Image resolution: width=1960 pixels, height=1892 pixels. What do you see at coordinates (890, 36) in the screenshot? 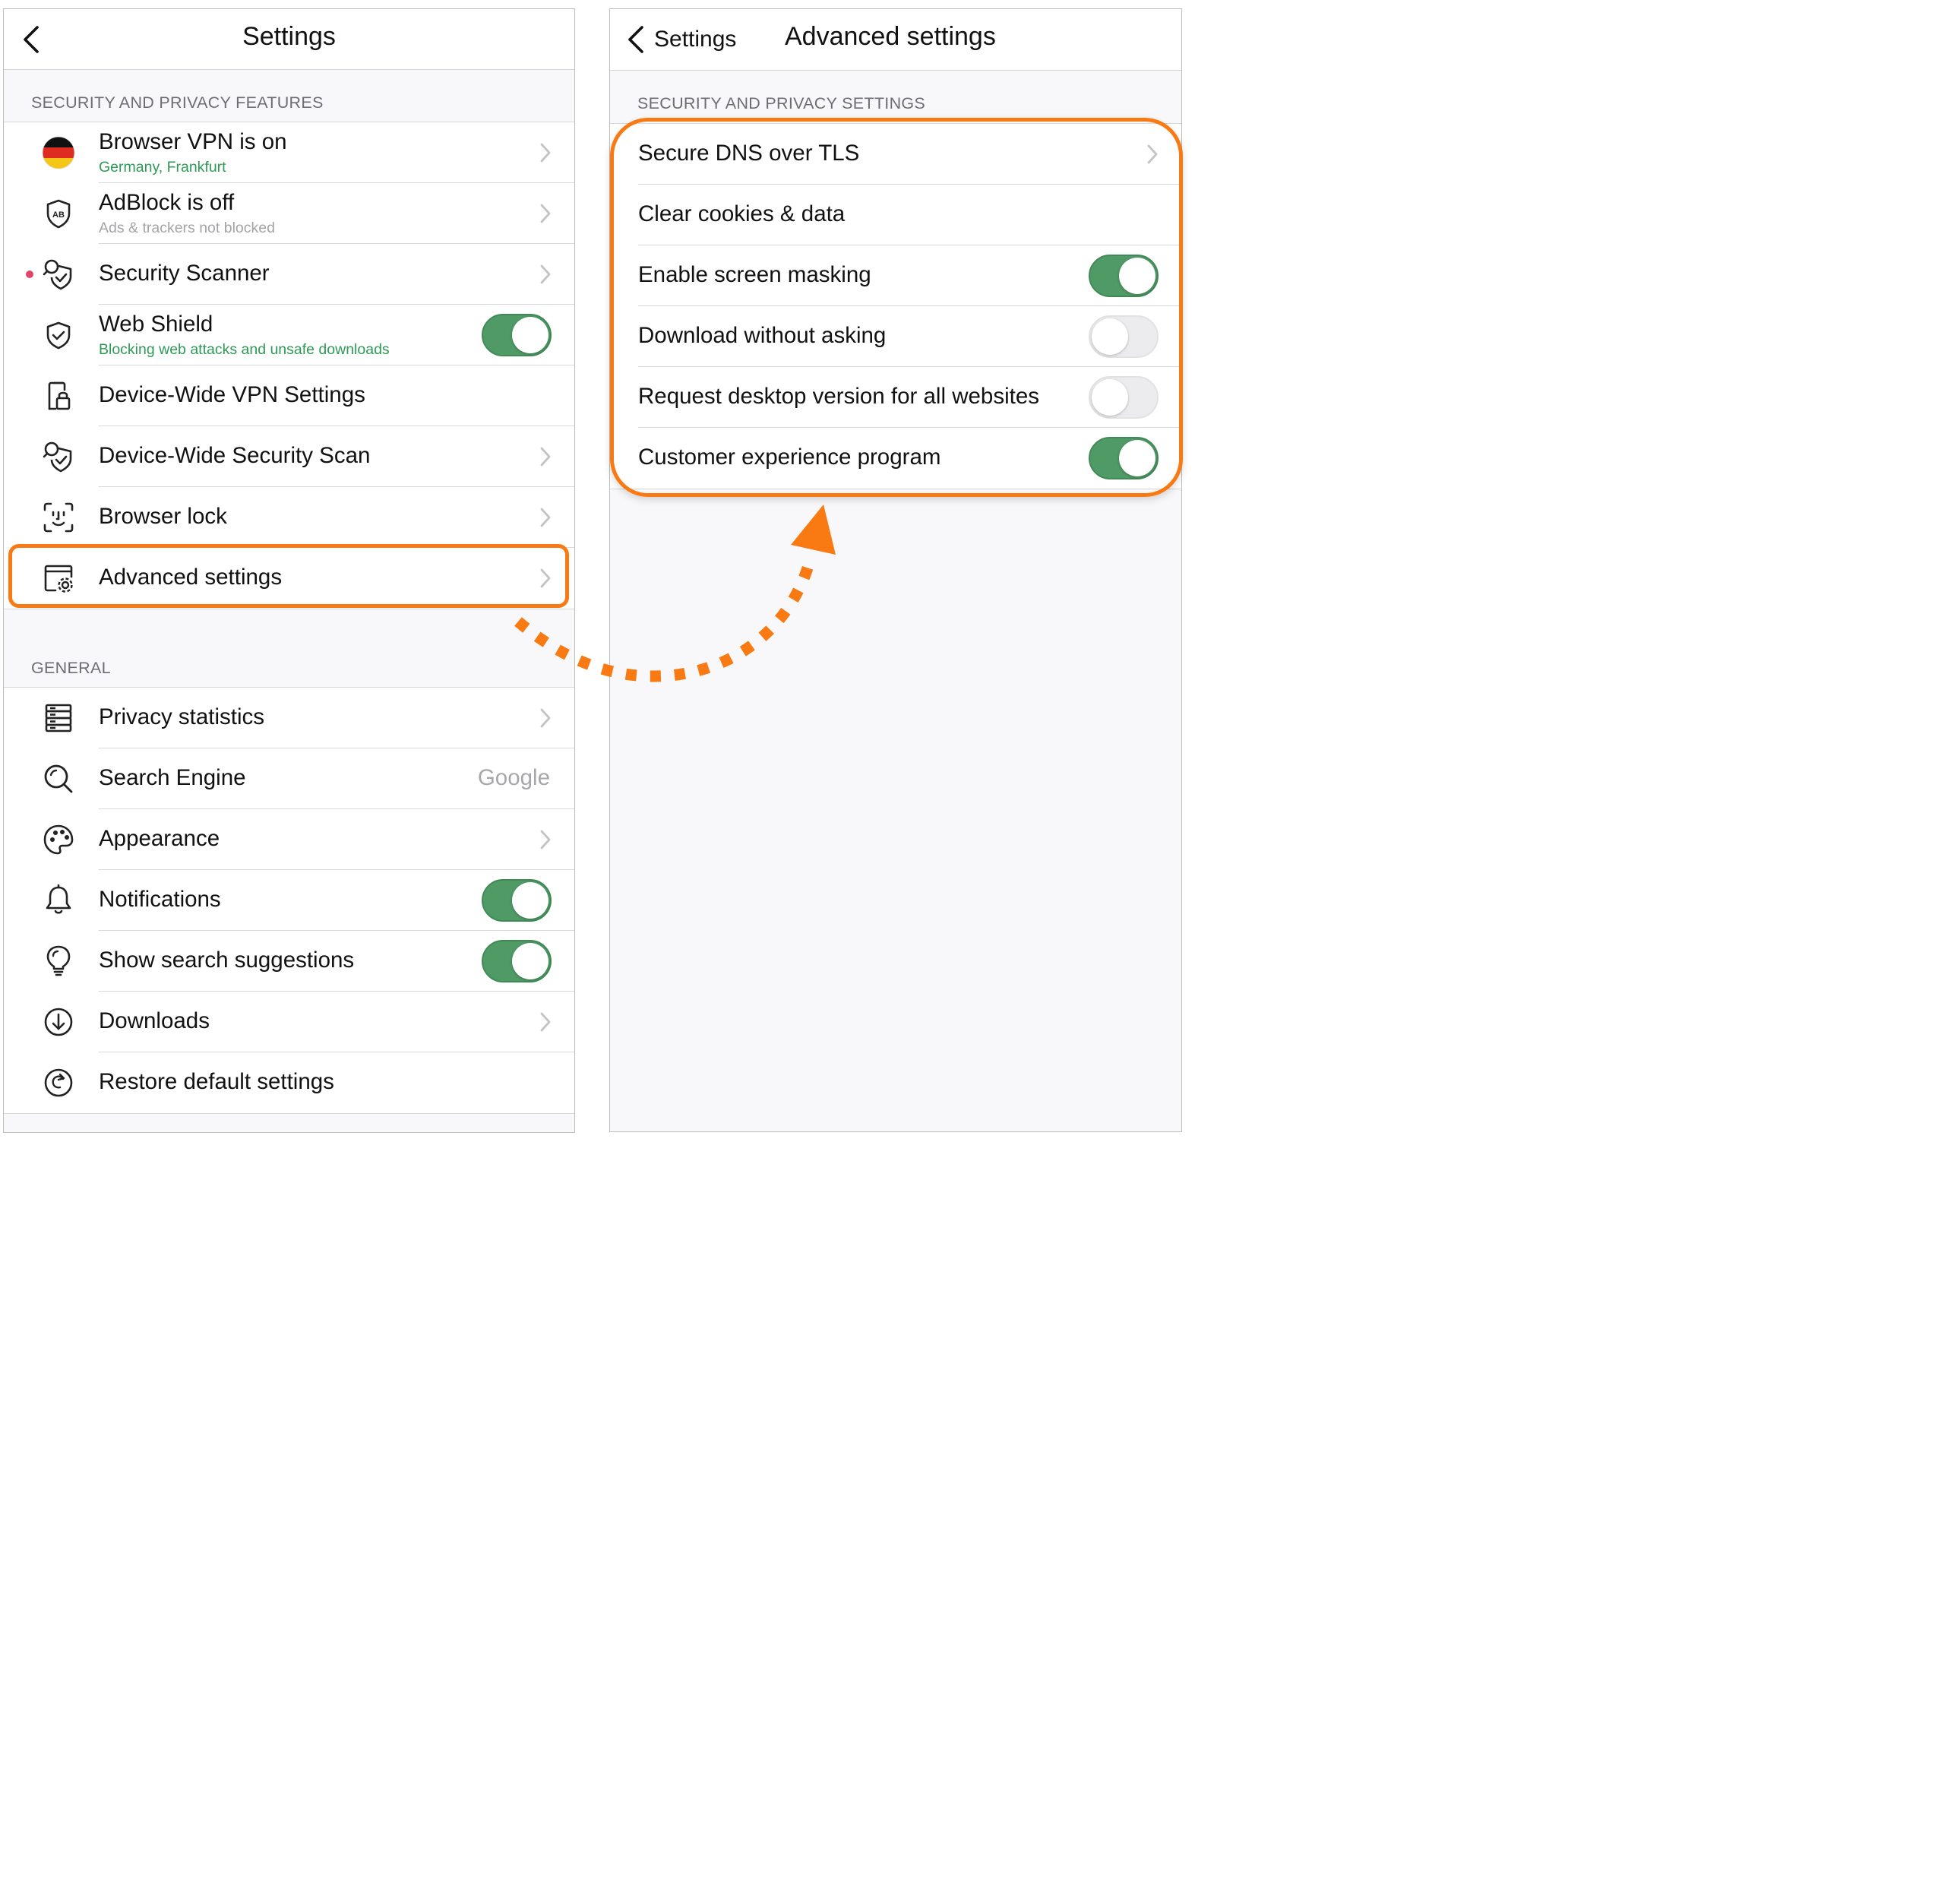
I see `page-title: Advanced settings` at bounding box center [890, 36].